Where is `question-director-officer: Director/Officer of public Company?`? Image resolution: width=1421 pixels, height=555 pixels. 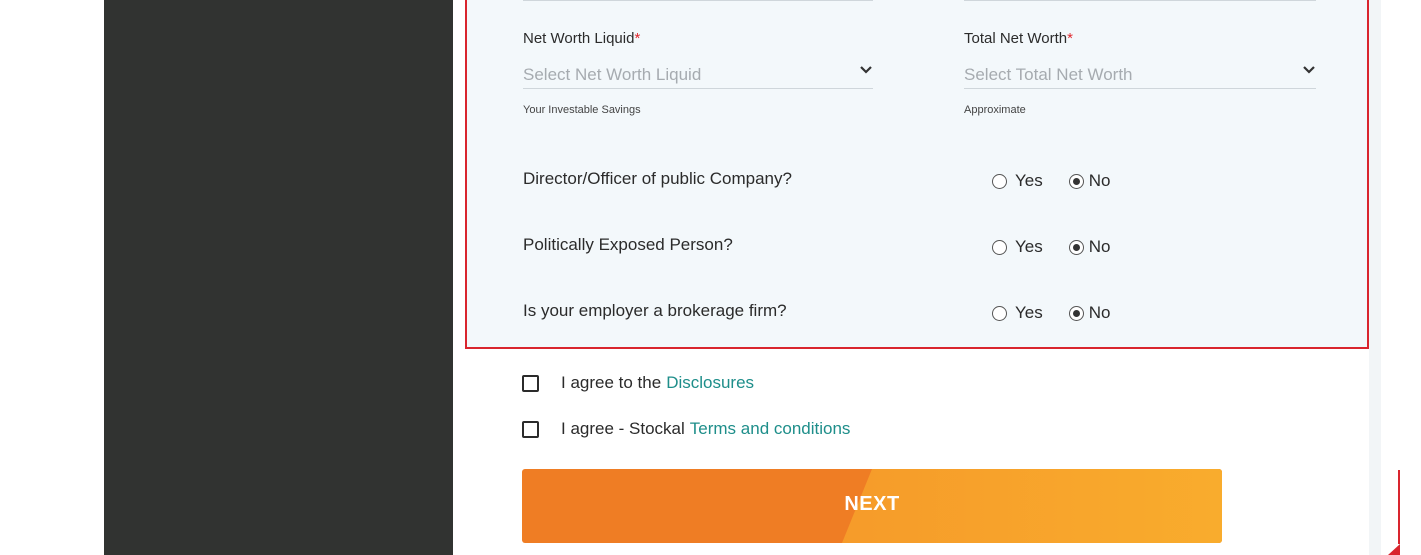 question-director-officer: Director/Officer of public Company? is located at coordinates (657, 178).